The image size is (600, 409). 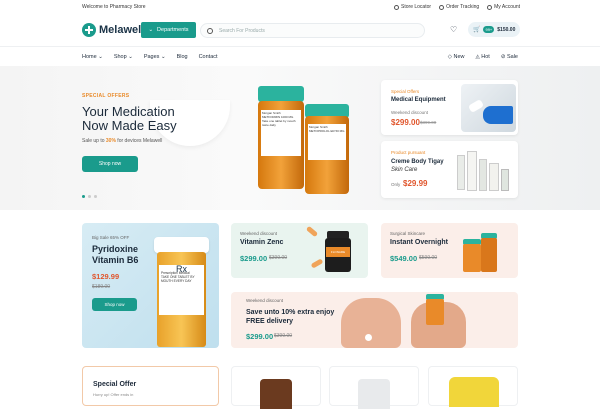 What do you see at coordinates (113, 394) in the screenshot?
I see `special-offer-subtitle: Hurry up! Offer ends in` at bounding box center [113, 394].